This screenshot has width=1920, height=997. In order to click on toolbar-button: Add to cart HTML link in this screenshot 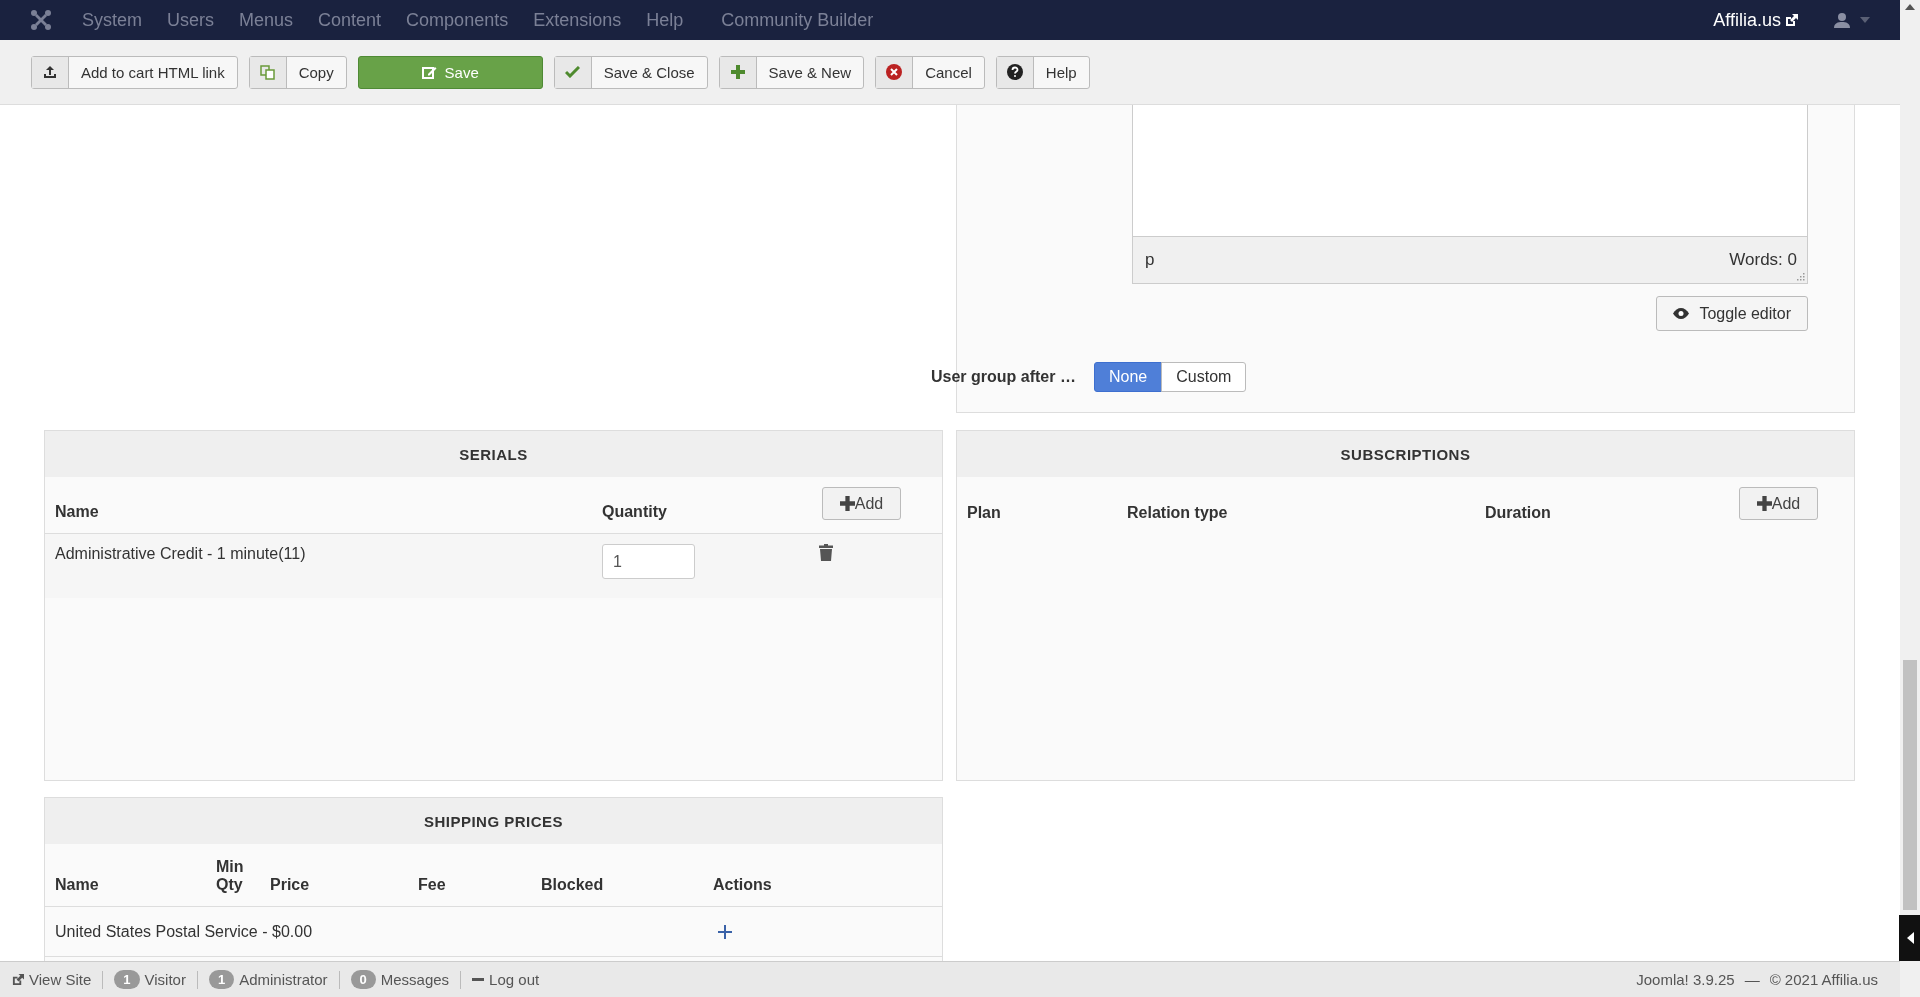, I will do `click(134, 72)`.